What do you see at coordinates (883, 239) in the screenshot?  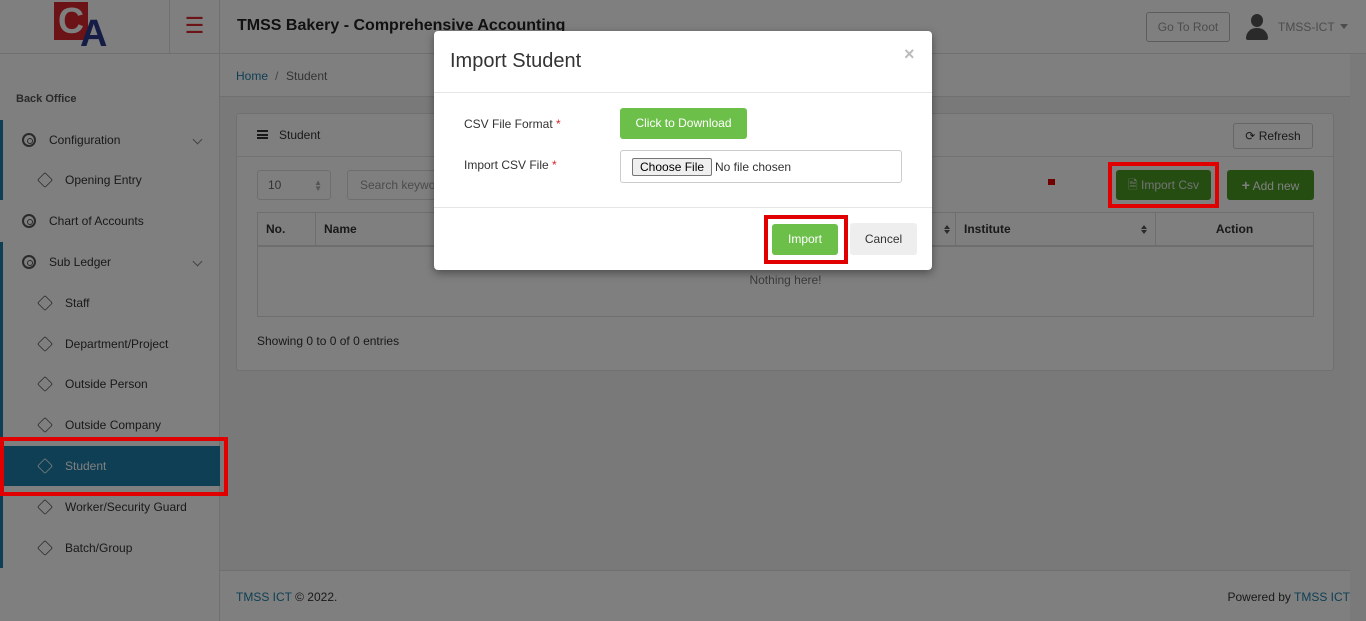 I see `cancel-button: Cancel` at bounding box center [883, 239].